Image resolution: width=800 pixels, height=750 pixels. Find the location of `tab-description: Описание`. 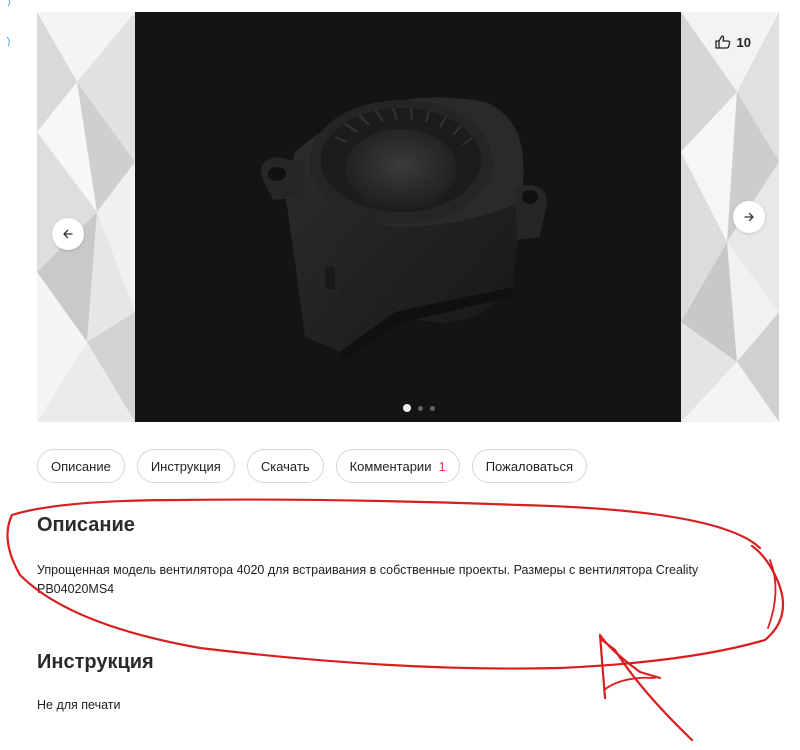

tab-description: Описание is located at coordinates (81, 466).